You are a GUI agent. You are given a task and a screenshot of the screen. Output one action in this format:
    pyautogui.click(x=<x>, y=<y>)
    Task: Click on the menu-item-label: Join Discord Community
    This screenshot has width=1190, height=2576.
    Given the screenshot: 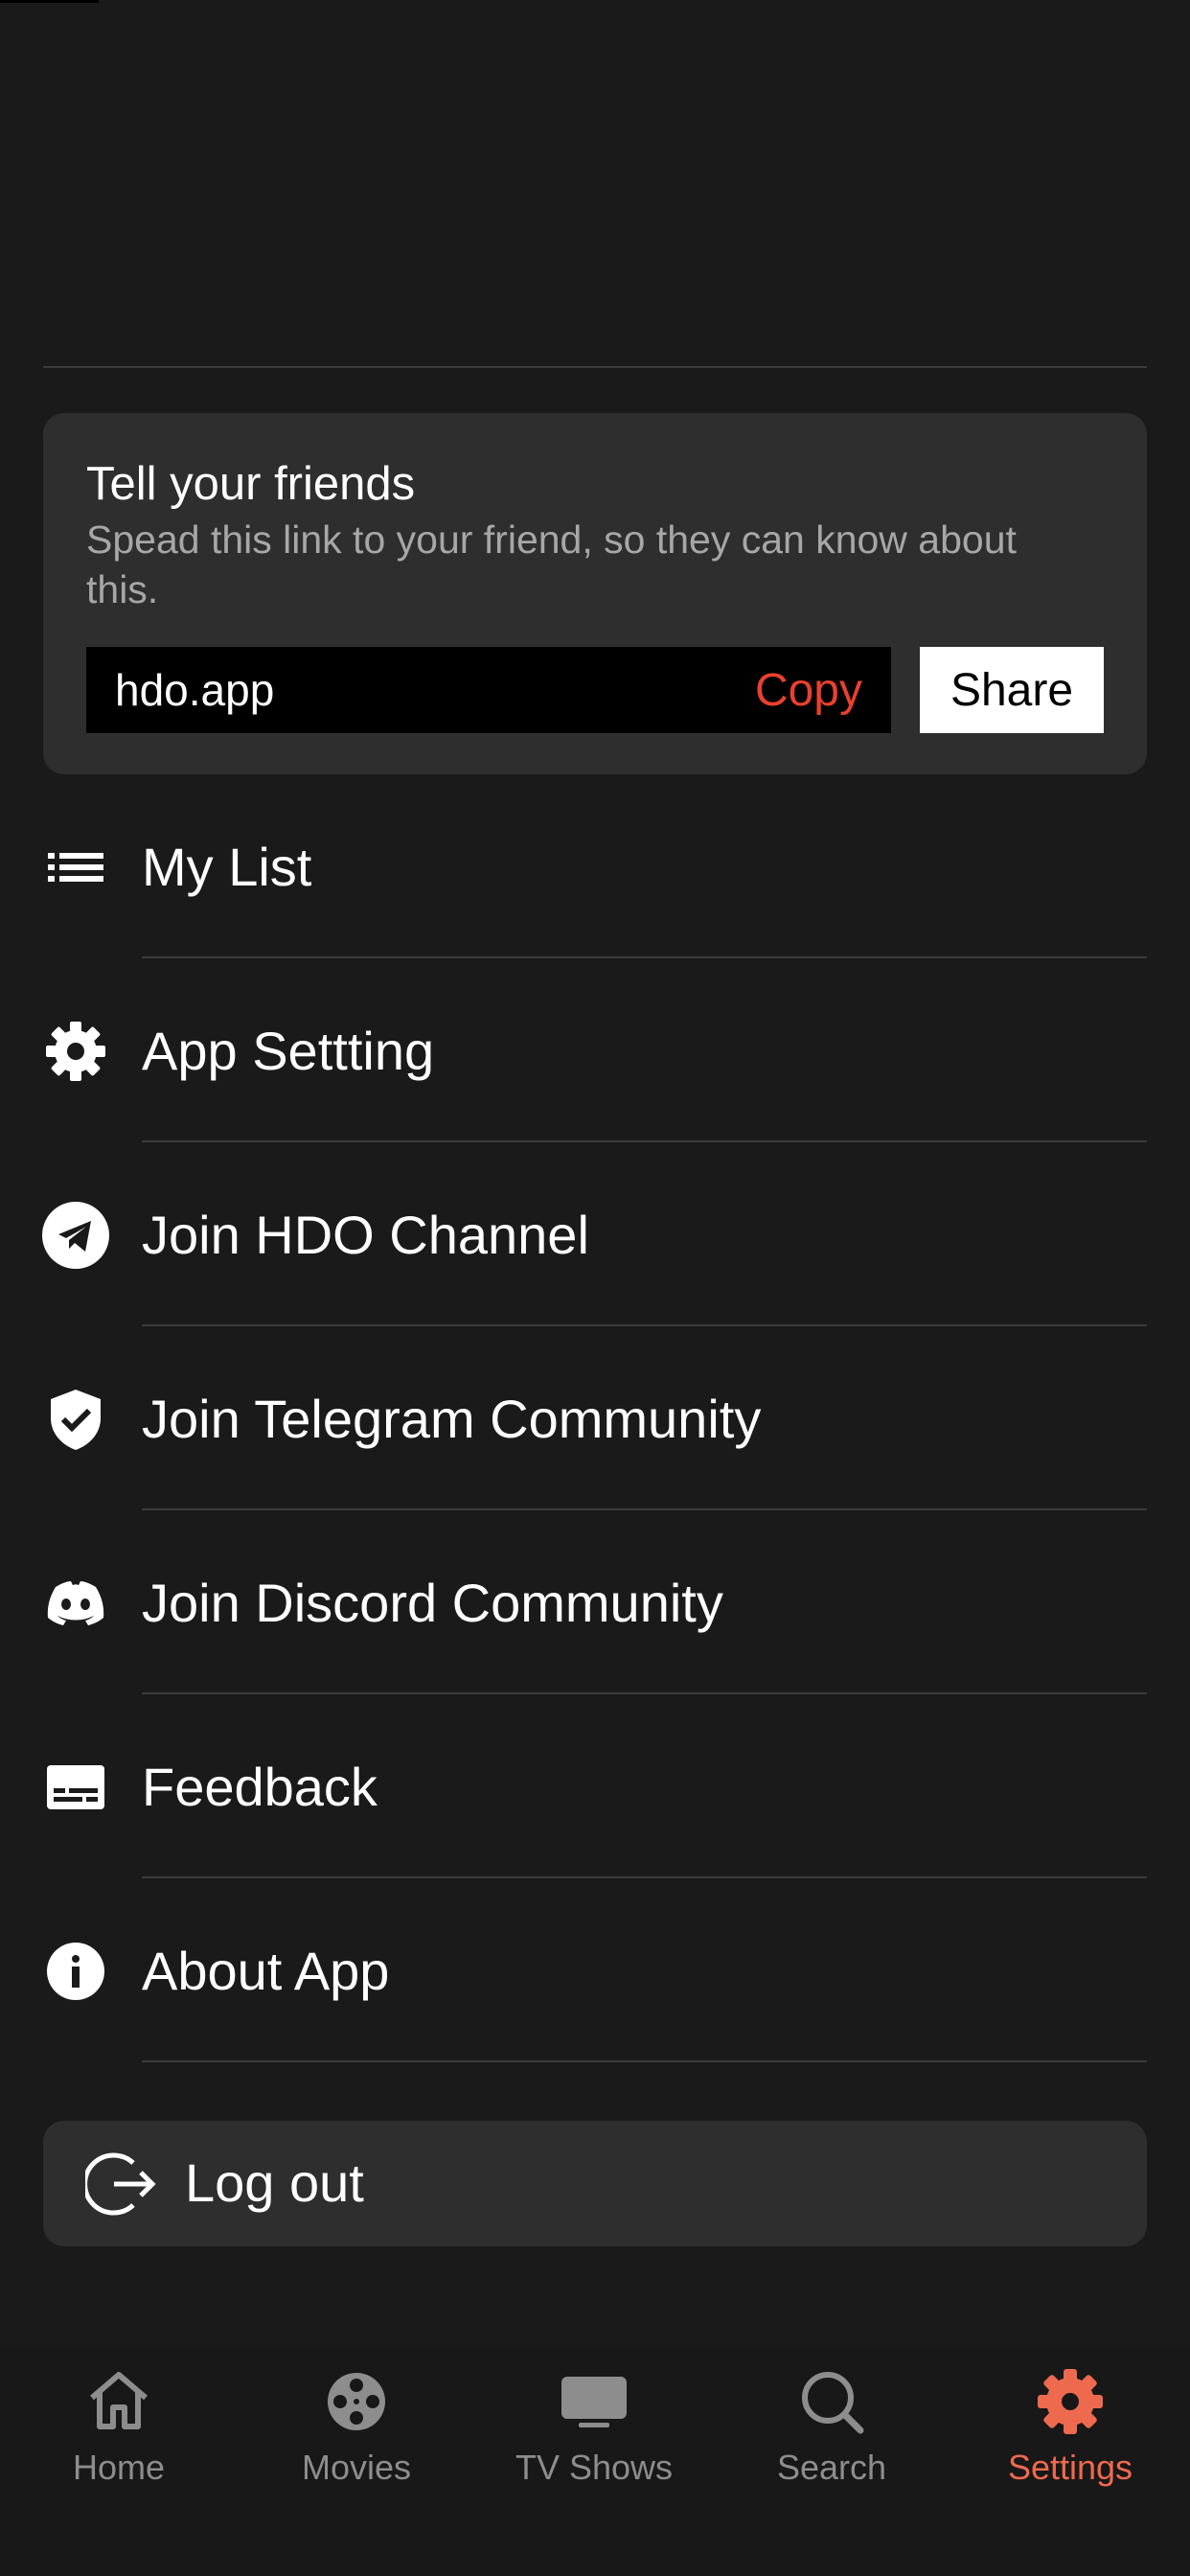 What is the action you would take?
    pyautogui.click(x=433, y=1603)
    